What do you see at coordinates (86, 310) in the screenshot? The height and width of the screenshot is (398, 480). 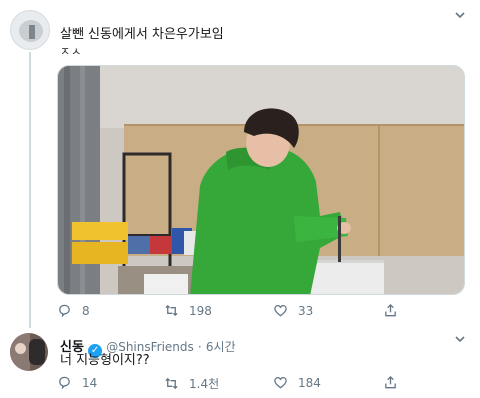 I see `reply-count: 8` at bounding box center [86, 310].